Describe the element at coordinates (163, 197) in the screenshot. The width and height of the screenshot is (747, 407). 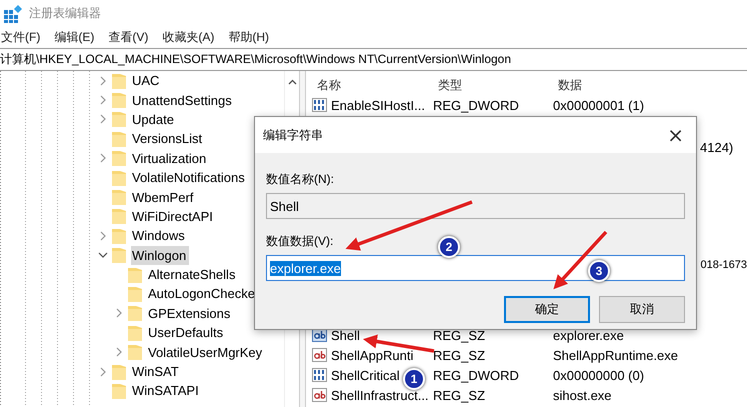
I see `tree-item: WbemPerf` at that location.